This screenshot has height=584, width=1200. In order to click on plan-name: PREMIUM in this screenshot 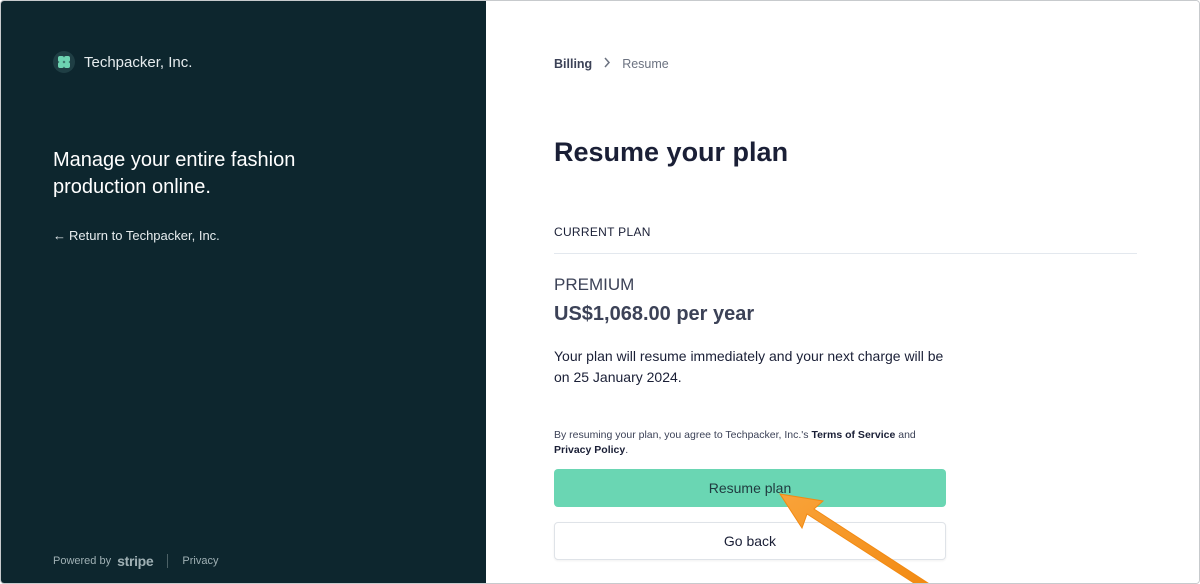, I will do `click(594, 284)`.